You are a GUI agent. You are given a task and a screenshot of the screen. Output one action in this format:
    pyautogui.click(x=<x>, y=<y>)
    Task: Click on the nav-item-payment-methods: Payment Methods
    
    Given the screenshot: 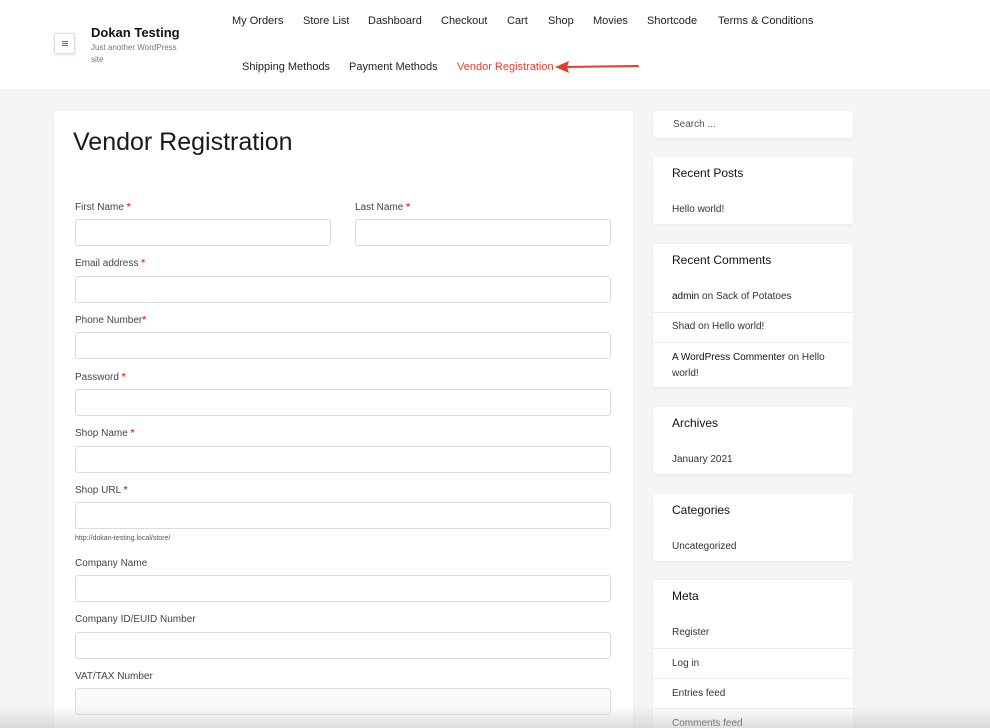 What is the action you would take?
    pyautogui.click(x=393, y=67)
    